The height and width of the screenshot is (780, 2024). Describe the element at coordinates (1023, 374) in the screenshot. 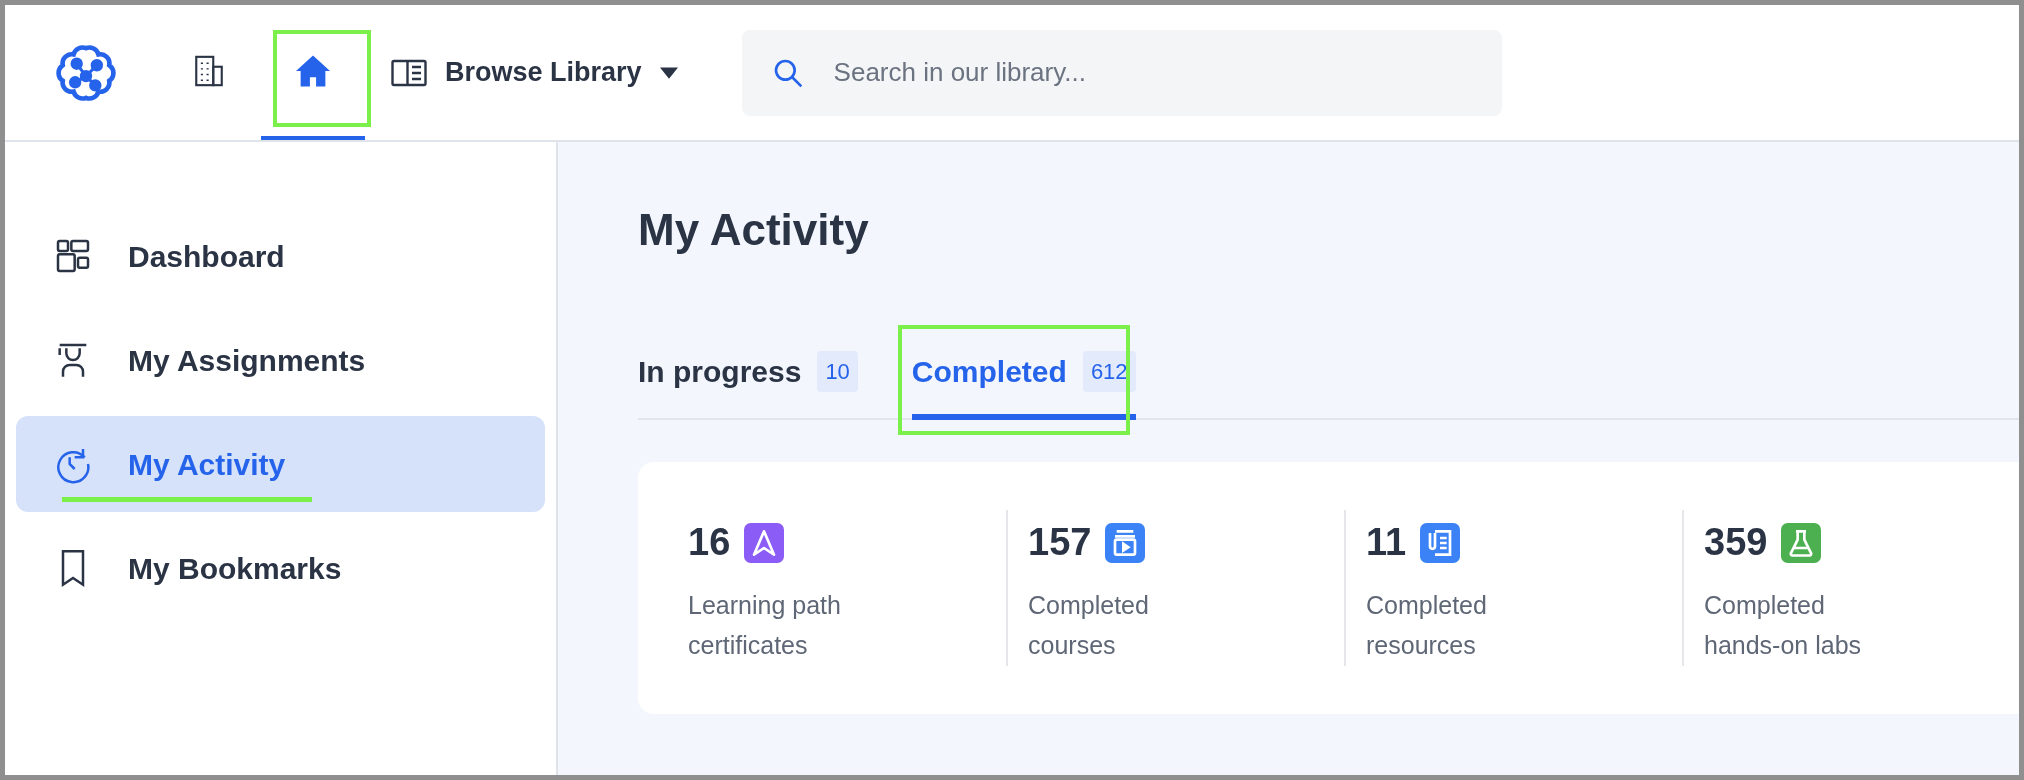

I see `tab: Completed 612` at that location.